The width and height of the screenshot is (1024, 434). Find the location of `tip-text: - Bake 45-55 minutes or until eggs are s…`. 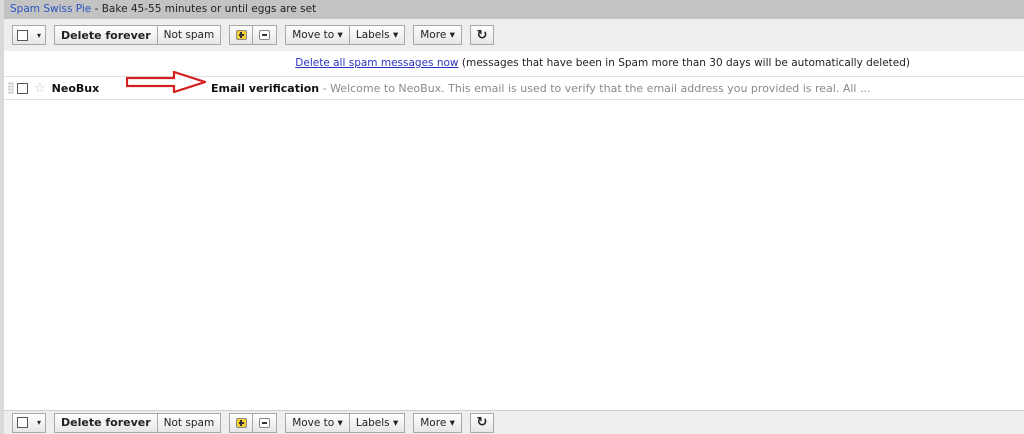

tip-text: - Bake 45-55 minutes or until eggs are s… is located at coordinates (204, 9).